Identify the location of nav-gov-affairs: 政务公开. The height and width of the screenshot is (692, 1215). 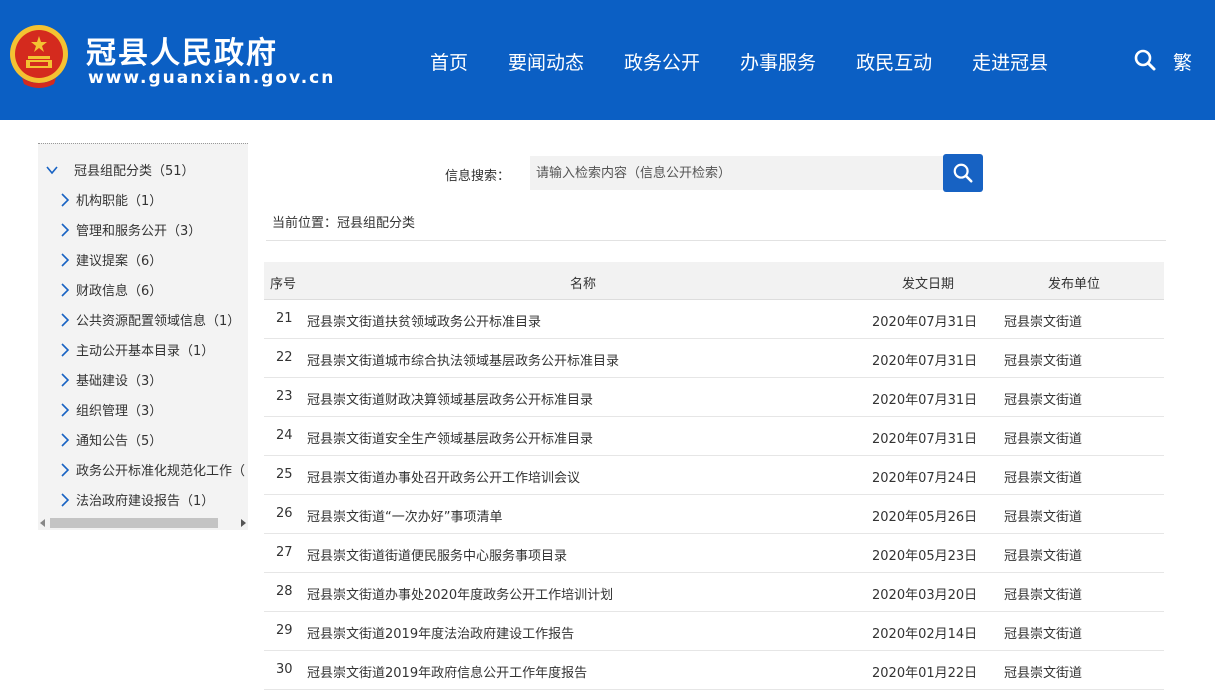
(662, 61).